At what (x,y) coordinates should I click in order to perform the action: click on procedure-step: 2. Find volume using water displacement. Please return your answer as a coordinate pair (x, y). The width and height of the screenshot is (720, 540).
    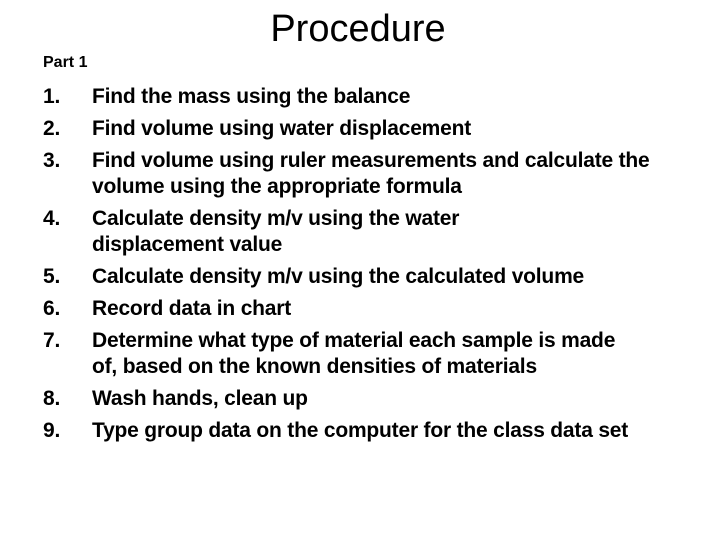
    Looking at the image, I should click on (373, 129).